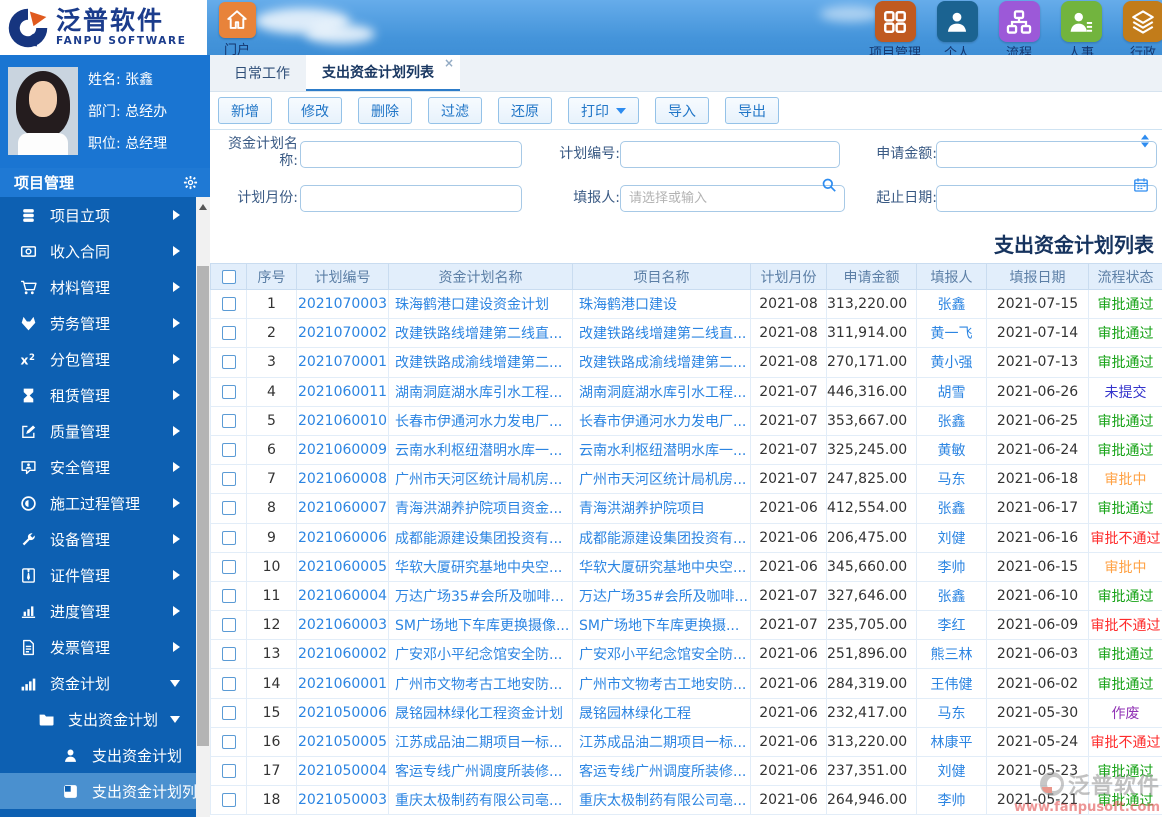 The height and width of the screenshot is (817, 1162). Describe the element at coordinates (342, 479) in the screenshot. I see `cell-plan-no: 2021060008` at that location.